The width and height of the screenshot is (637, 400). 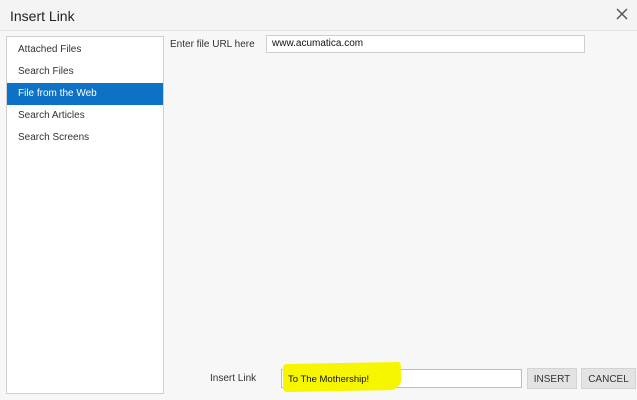 What do you see at coordinates (85, 138) in the screenshot?
I see `sidebar-item-search-screens: Search Screens` at bounding box center [85, 138].